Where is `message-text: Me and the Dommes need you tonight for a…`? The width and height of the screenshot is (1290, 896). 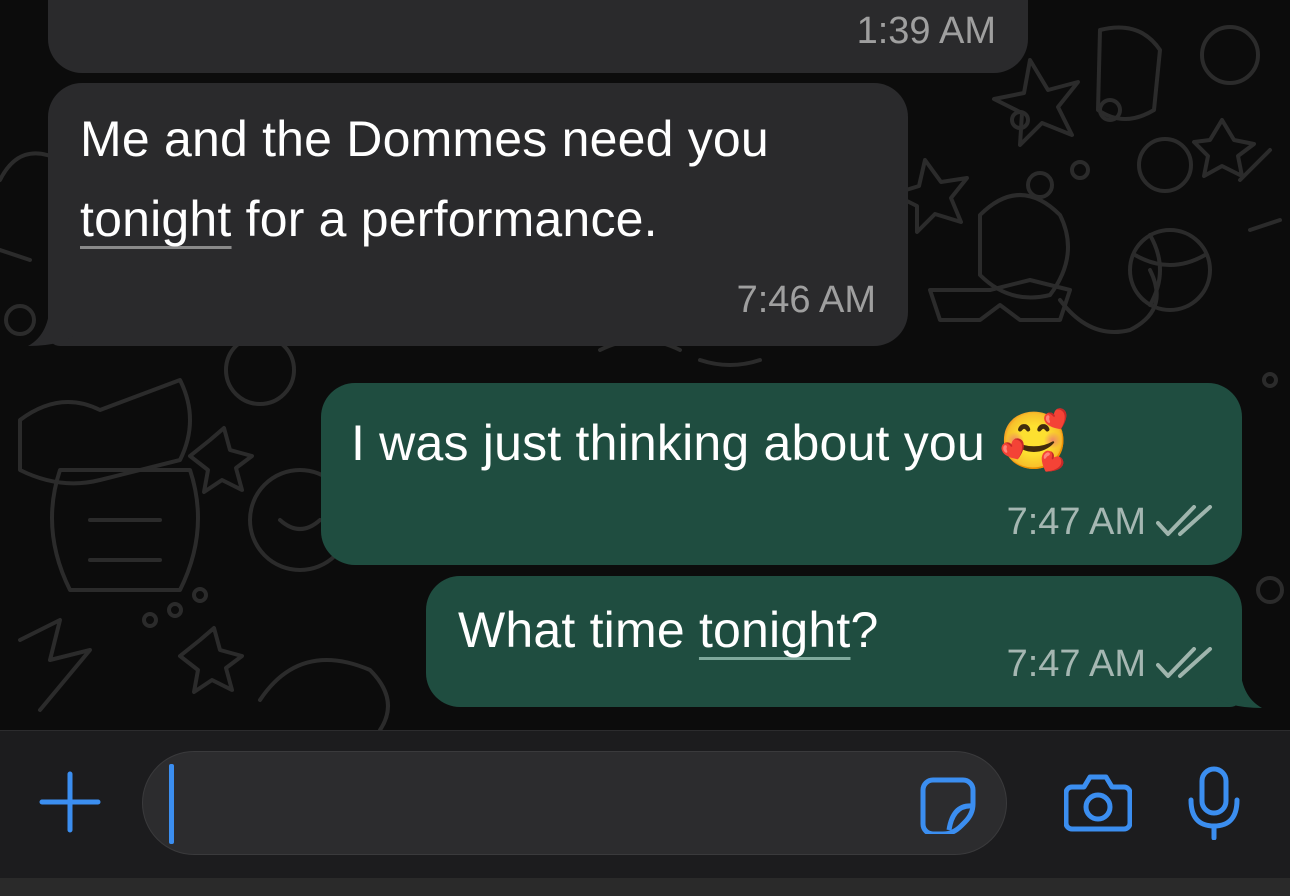 message-text: Me and the Dommes need you tonight for a… is located at coordinates (424, 179).